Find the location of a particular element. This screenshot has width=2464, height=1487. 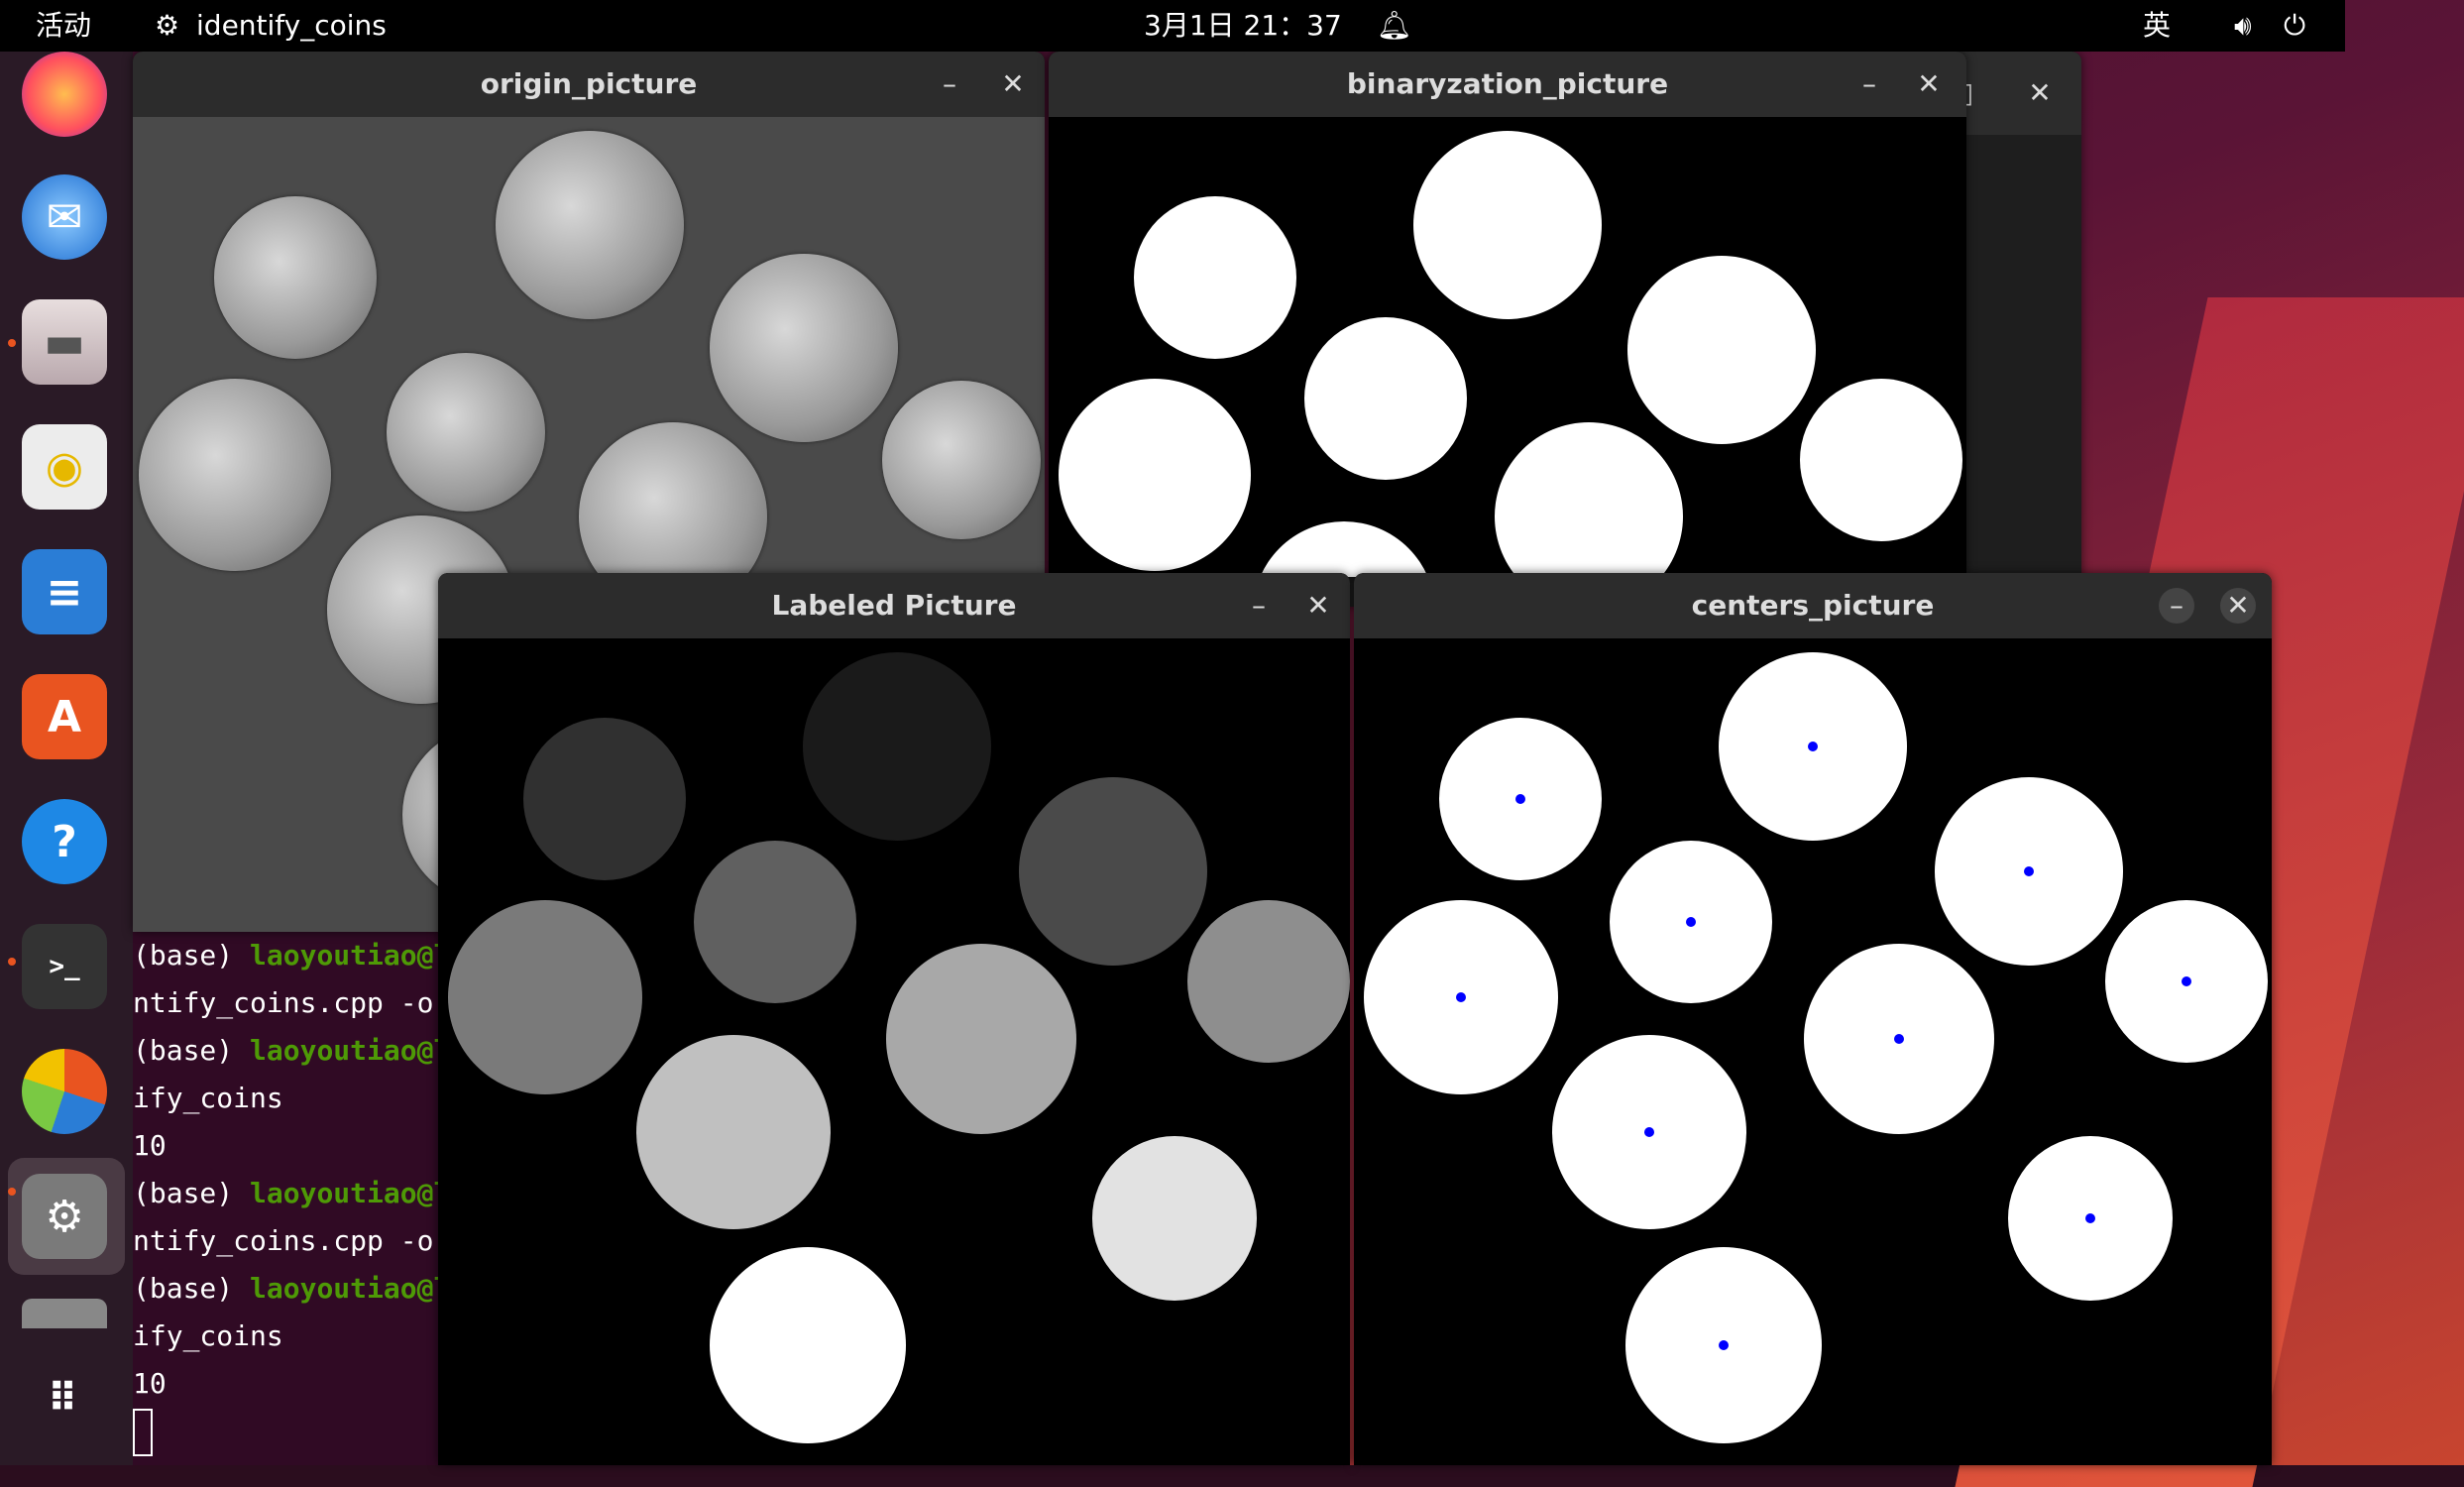

top-bar: 活动 ⚙ identify_coins 3月1日 21：37 🔔︎ 英 🔊︎ ⏻ is located at coordinates (1172, 26).